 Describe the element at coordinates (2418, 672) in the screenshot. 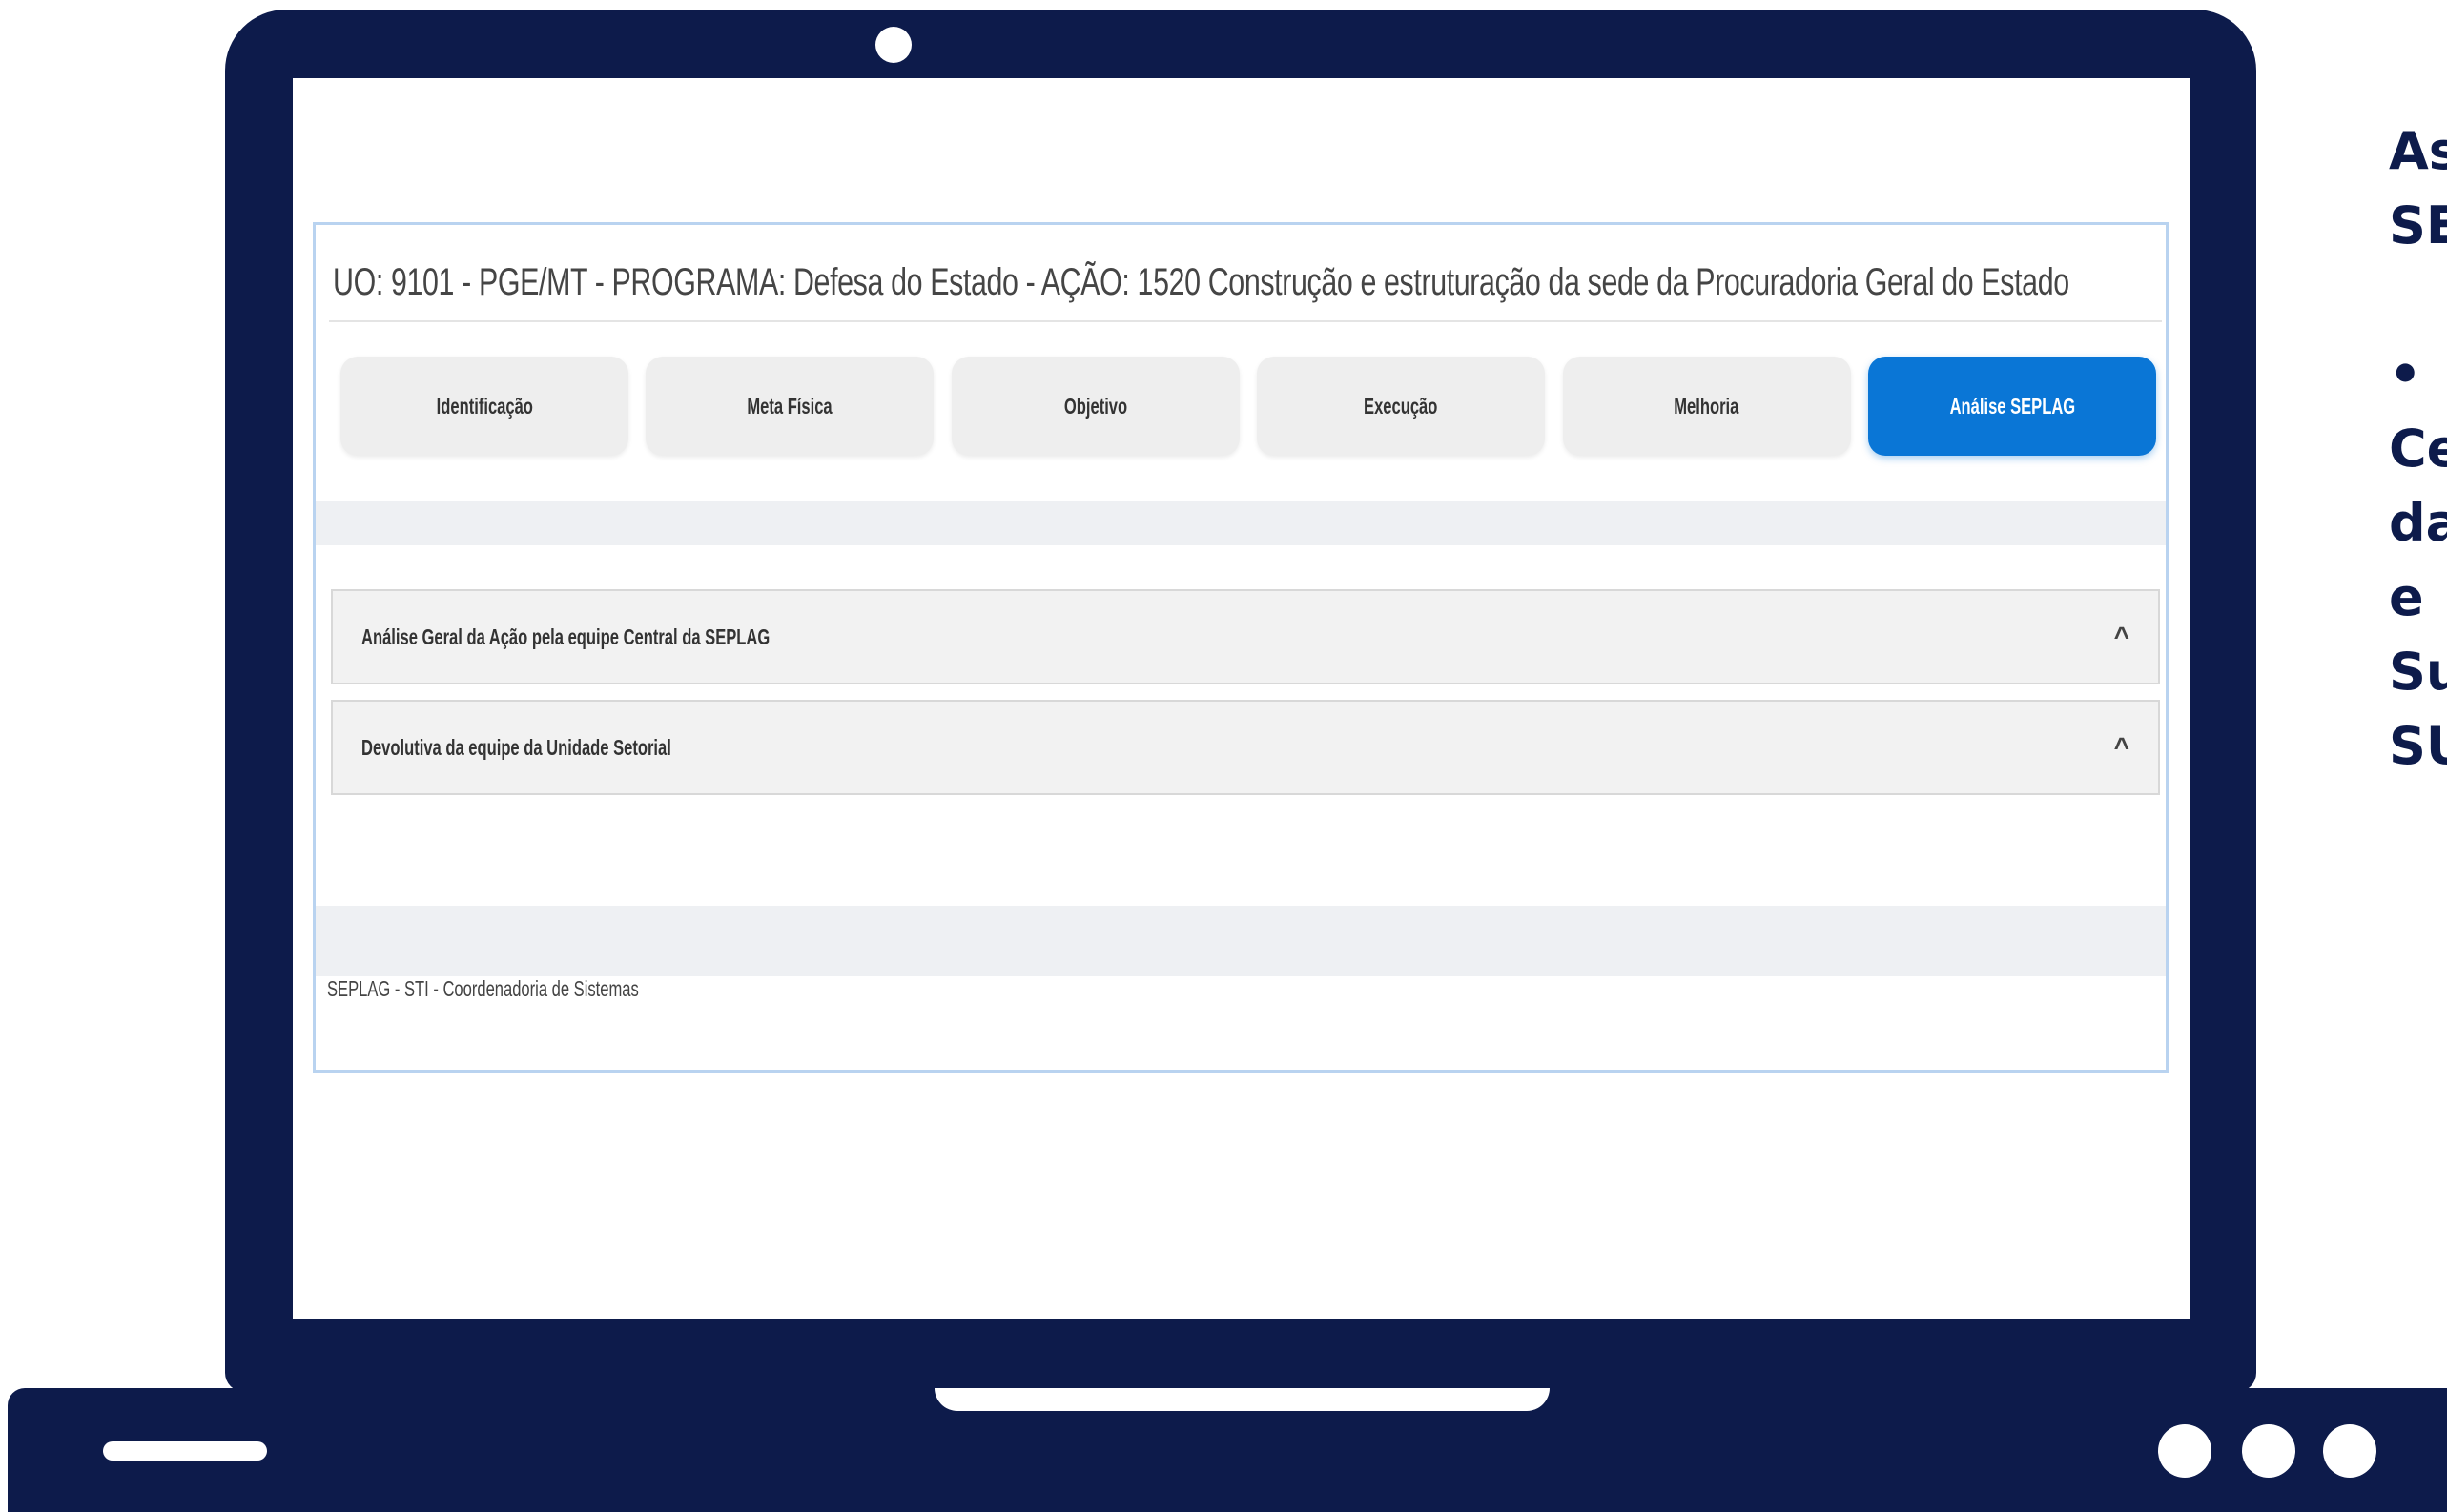

I see `side-line: Su` at that location.